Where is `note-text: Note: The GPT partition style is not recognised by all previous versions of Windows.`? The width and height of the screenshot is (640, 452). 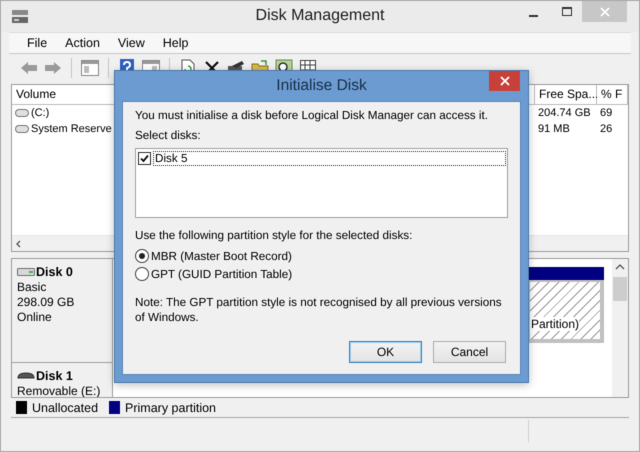
note-text: Note: The GPT partition style is not recognised by all previous versions of Windows. is located at coordinates (319, 310).